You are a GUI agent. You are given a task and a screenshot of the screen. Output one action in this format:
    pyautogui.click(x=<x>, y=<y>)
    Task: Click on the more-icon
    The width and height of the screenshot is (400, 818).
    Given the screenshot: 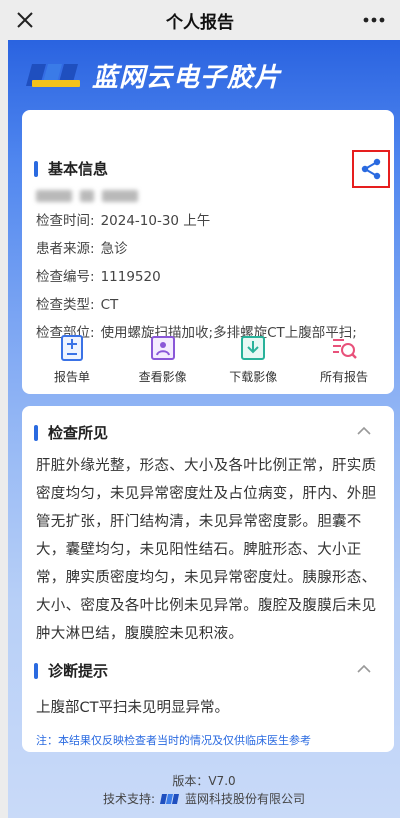 What is the action you would take?
    pyautogui.click(x=374, y=20)
    